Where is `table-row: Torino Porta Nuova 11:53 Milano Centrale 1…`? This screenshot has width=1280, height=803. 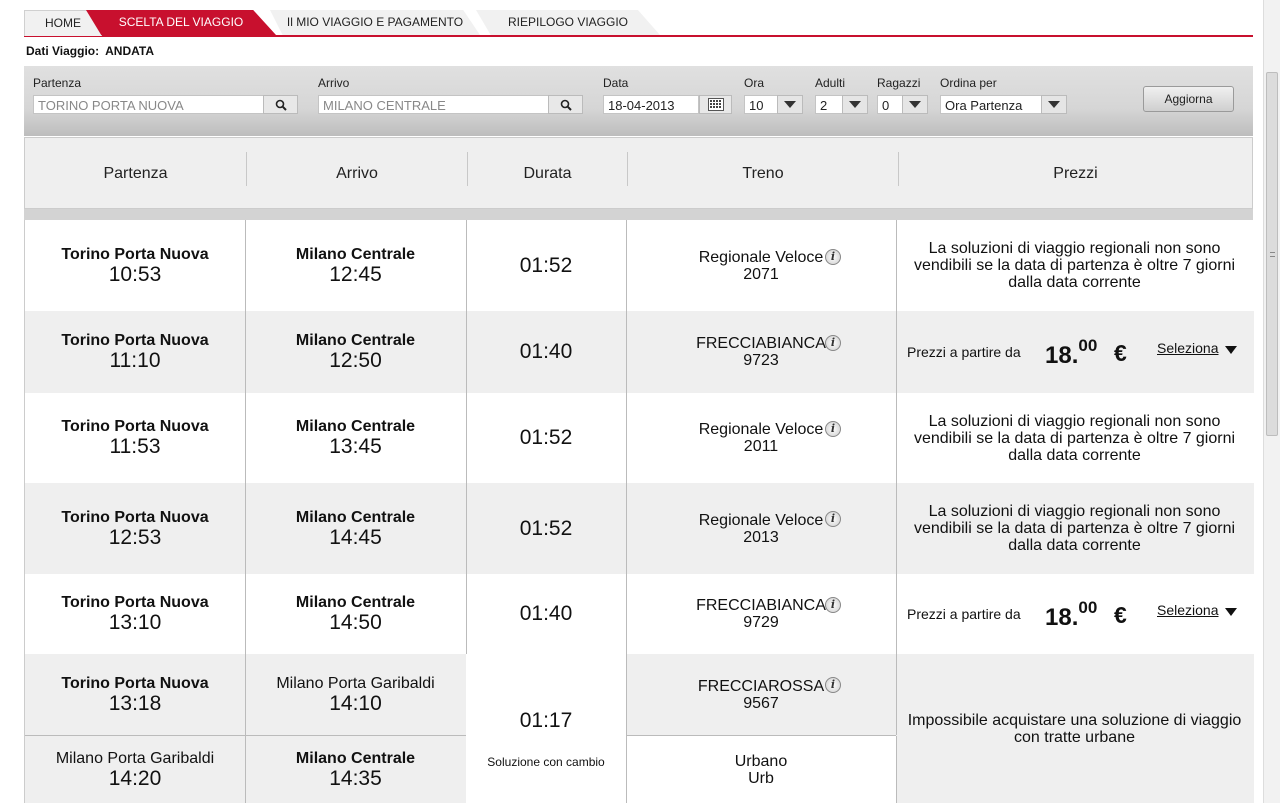 table-row: Torino Porta Nuova 11:53 Milano Centrale 1… is located at coordinates (639, 438).